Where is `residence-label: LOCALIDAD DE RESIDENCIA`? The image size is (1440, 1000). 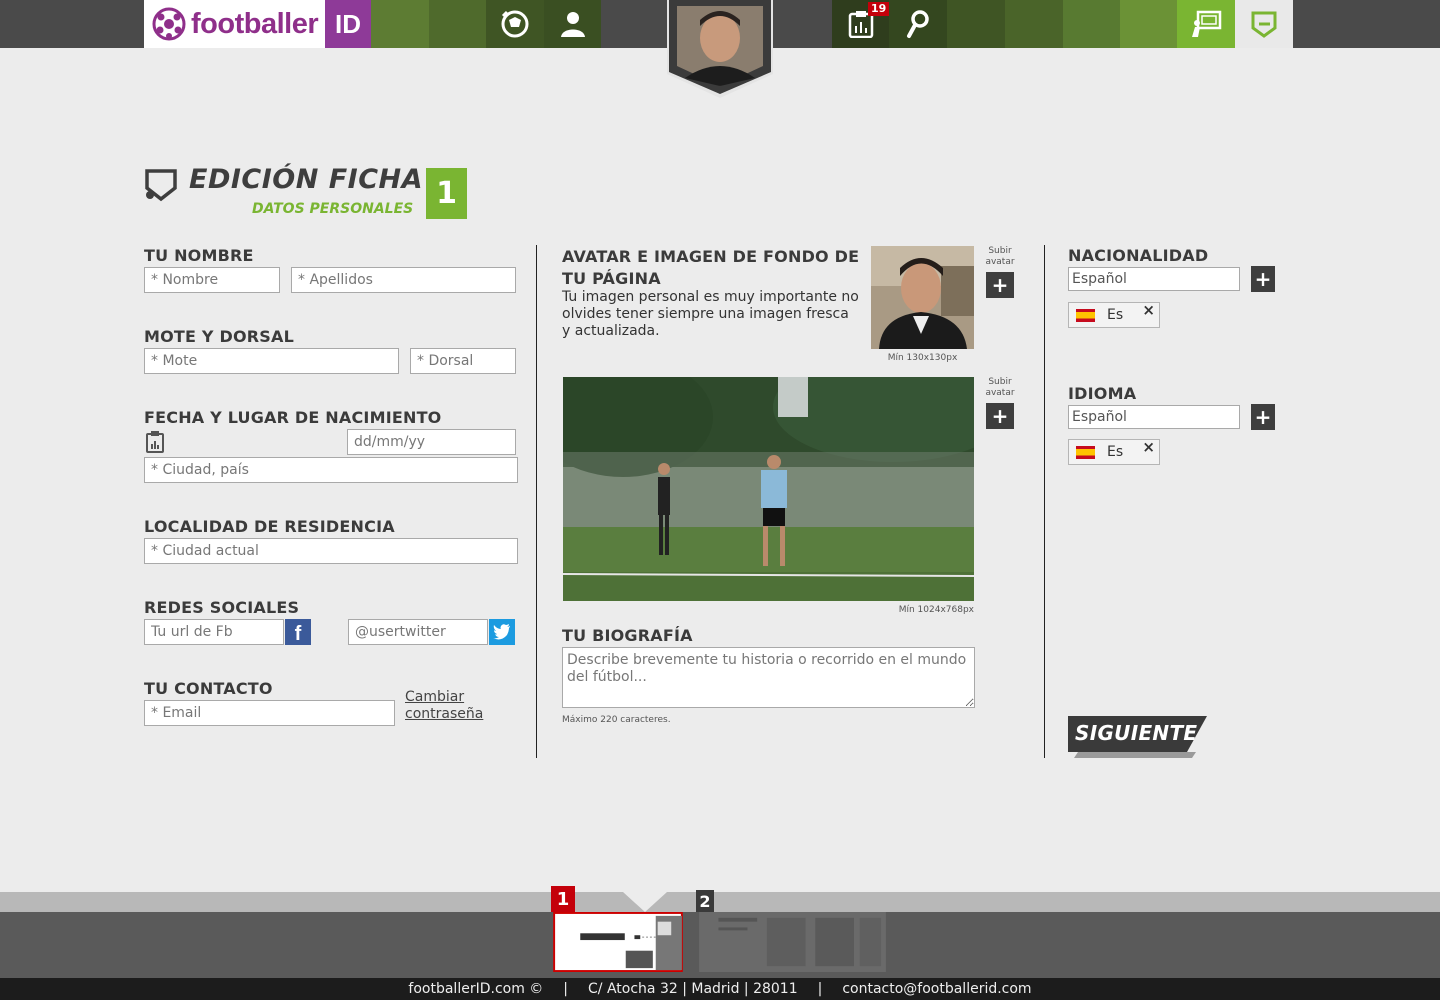 residence-label: LOCALIDAD DE RESIDENCIA is located at coordinates (269, 526).